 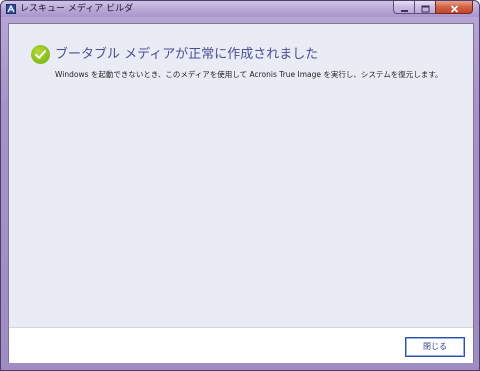 What do you see at coordinates (240, 9) in the screenshot?
I see `title-bar: レスキュー メディア ビルダ` at bounding box center [240, 9].